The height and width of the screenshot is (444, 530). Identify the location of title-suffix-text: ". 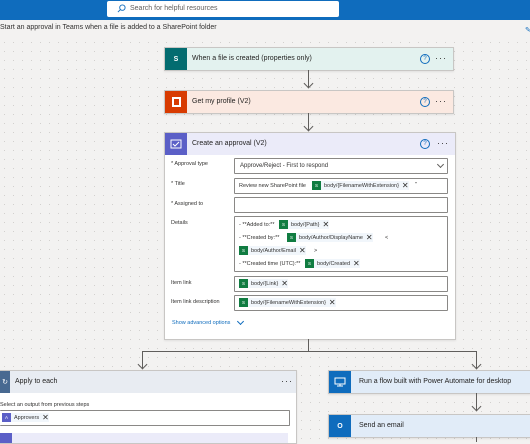
(416, 185).